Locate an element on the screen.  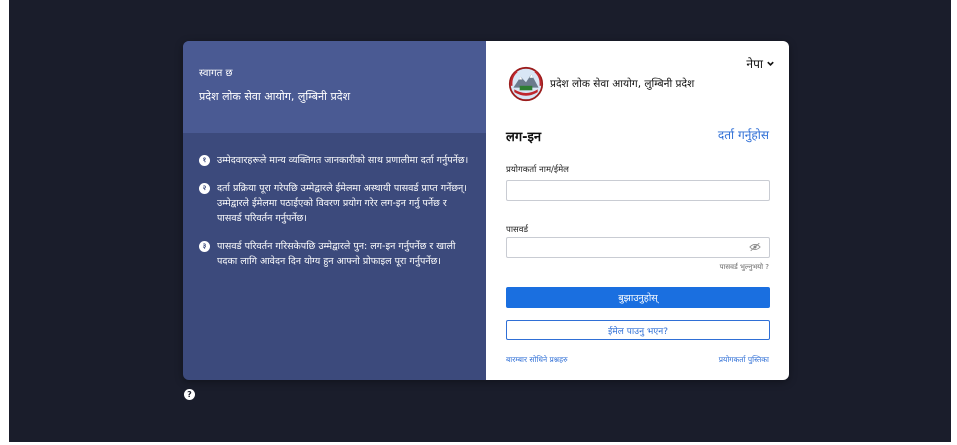
password-input is located at coordinates (638, 247).